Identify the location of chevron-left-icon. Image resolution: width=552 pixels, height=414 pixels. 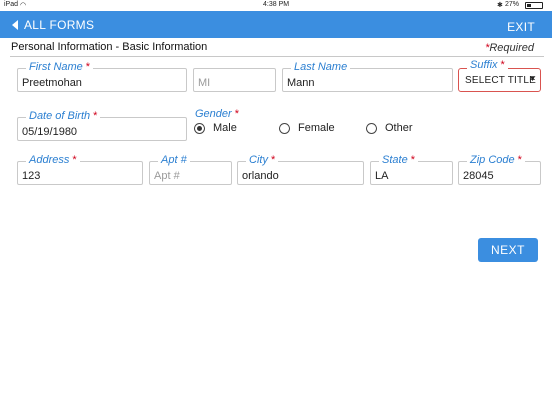
(15, 25).